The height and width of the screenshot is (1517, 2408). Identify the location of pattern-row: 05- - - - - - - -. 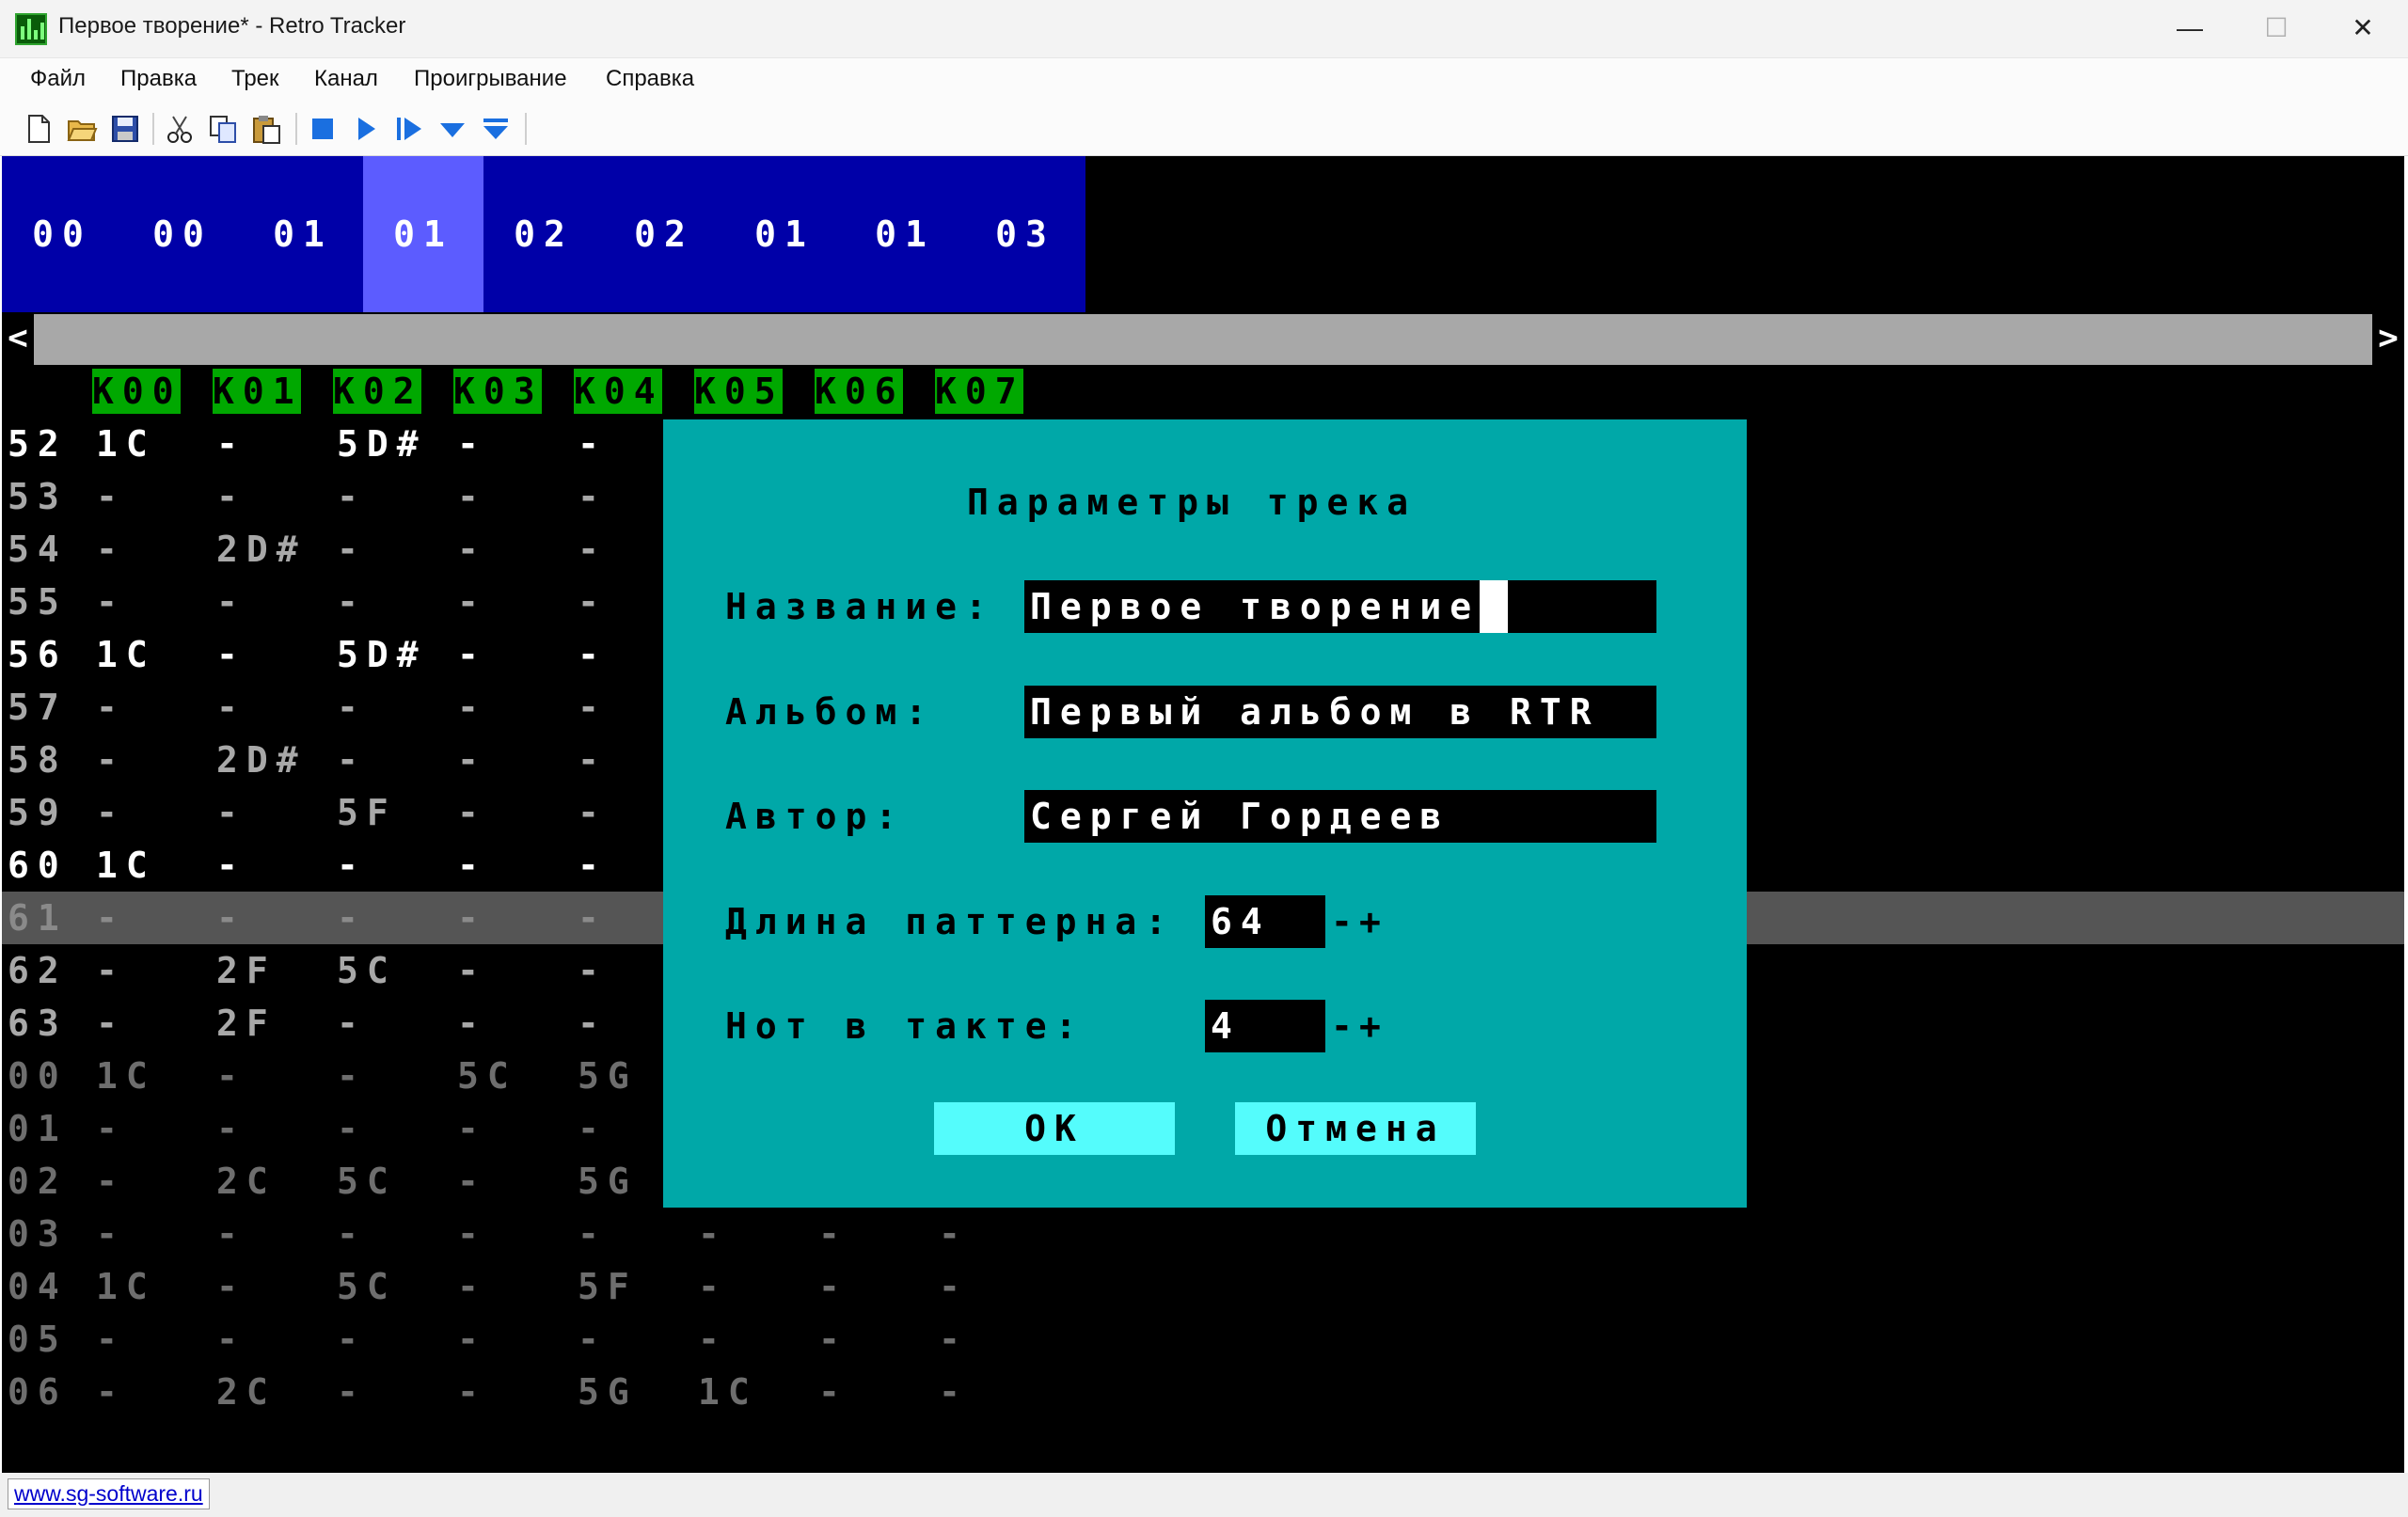
(1203, 1339).